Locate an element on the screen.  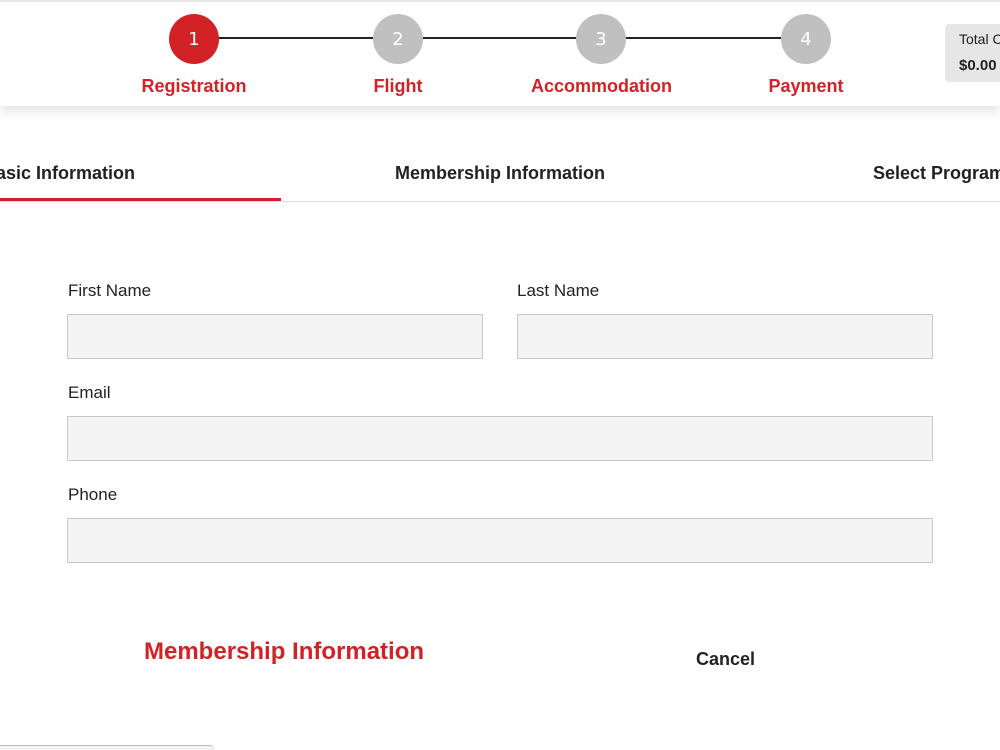
email-field is located at coordinates (500, 438).